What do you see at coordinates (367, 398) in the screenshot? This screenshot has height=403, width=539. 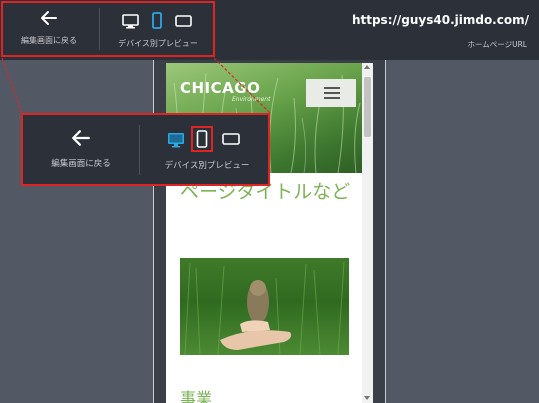 I see `scroll-down-icon` at bounding box center [367, 398].